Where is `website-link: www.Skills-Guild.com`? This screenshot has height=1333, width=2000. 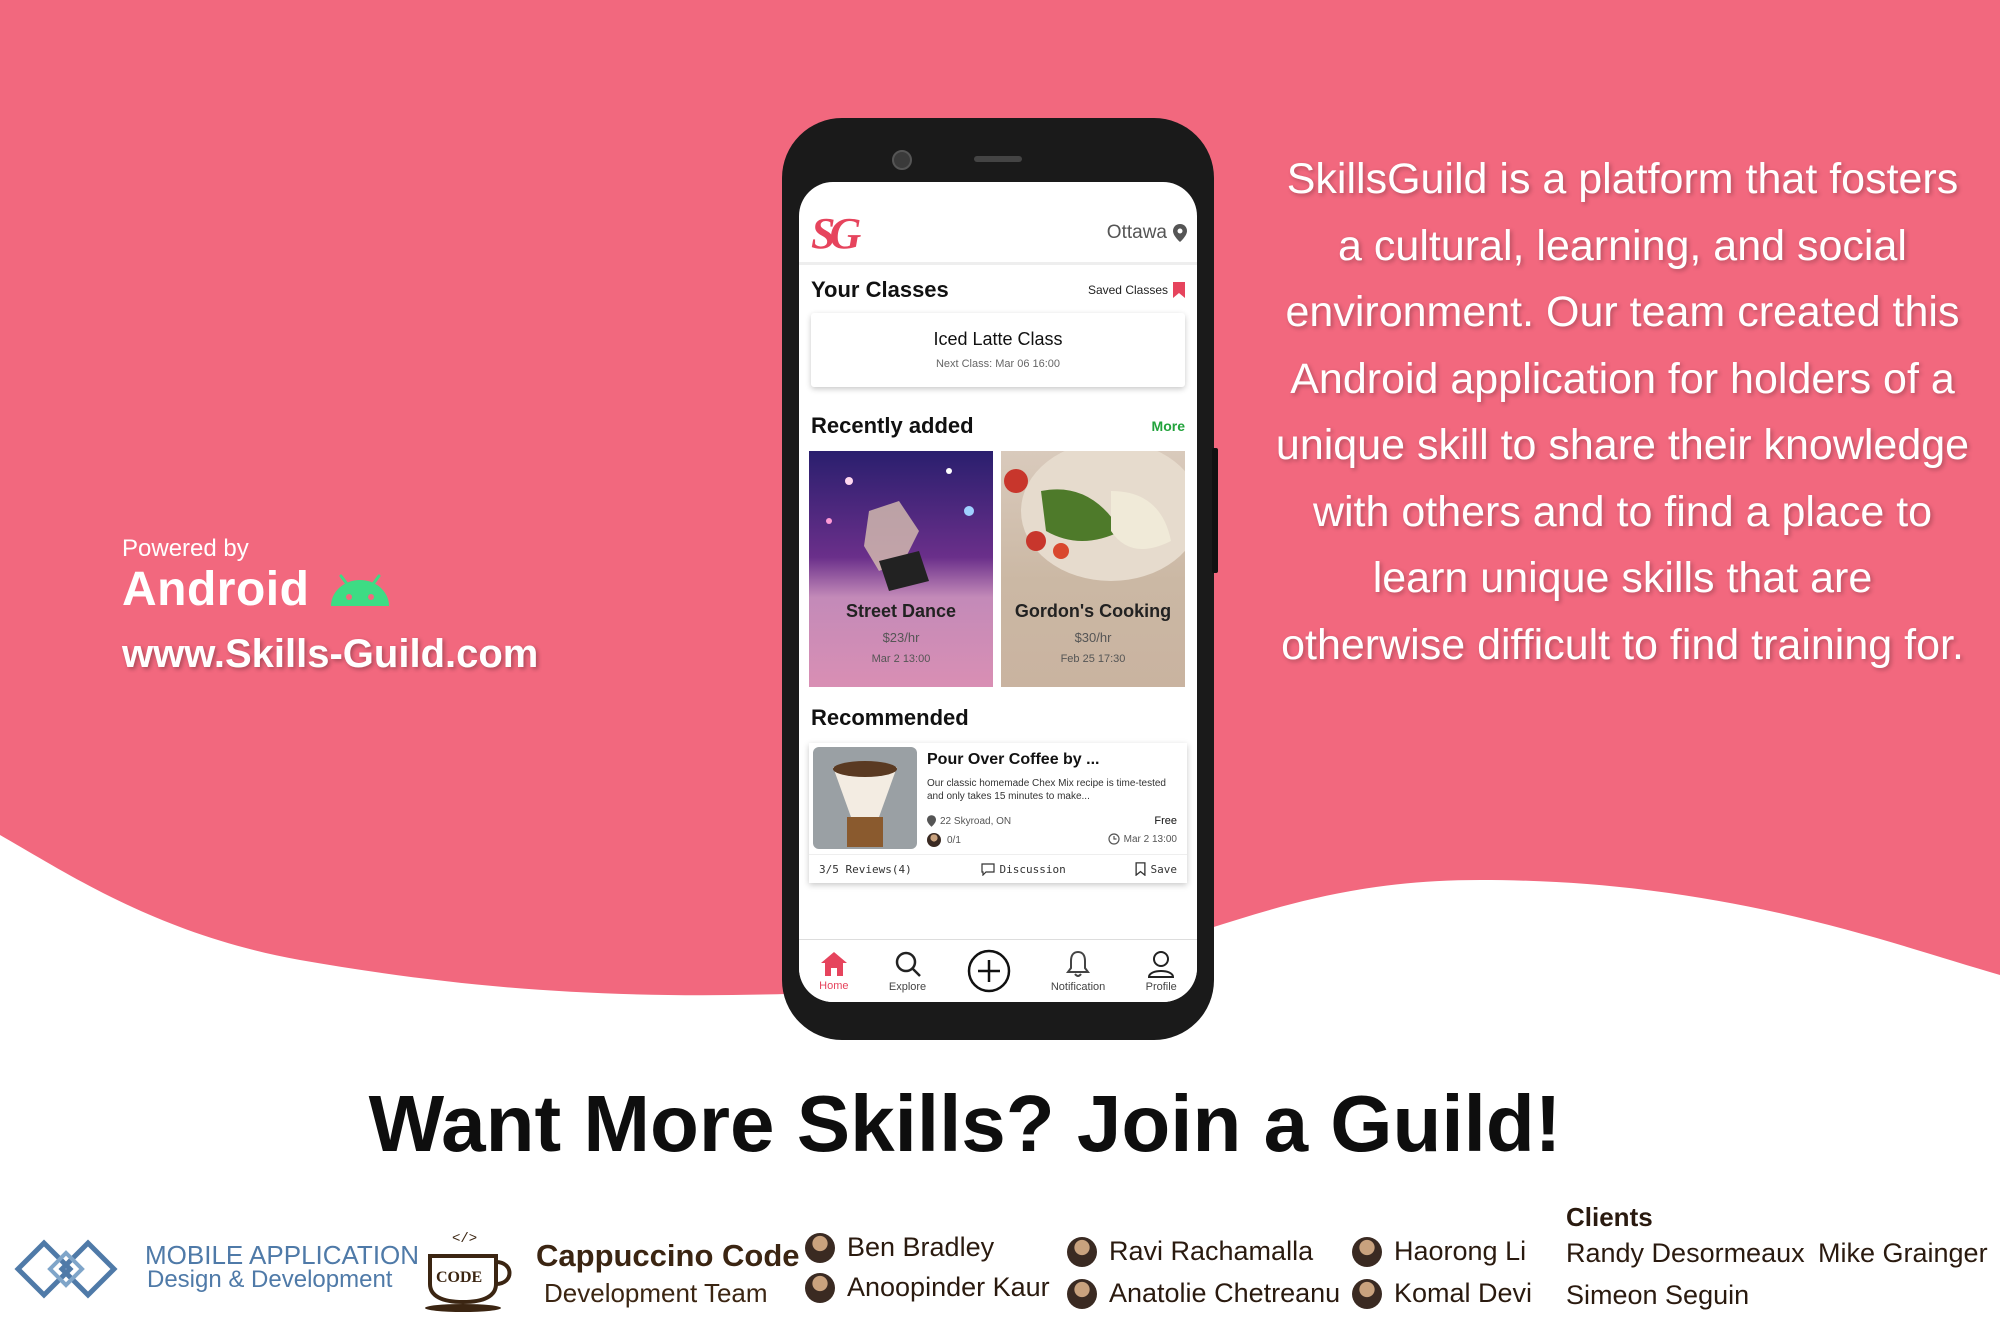 website-link: www.Skills-Guild.com is located at coordinates (330, 654).